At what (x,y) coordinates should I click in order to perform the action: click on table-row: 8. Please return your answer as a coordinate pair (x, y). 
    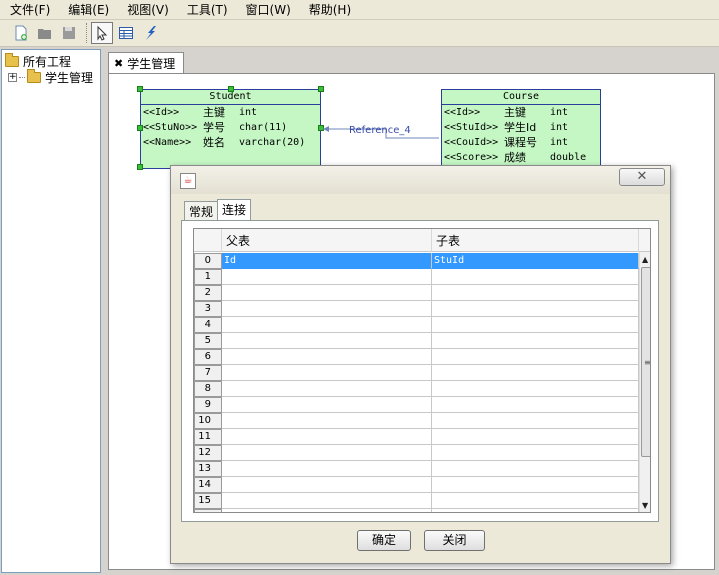
    Looking at the image, I should click on (416, 389).